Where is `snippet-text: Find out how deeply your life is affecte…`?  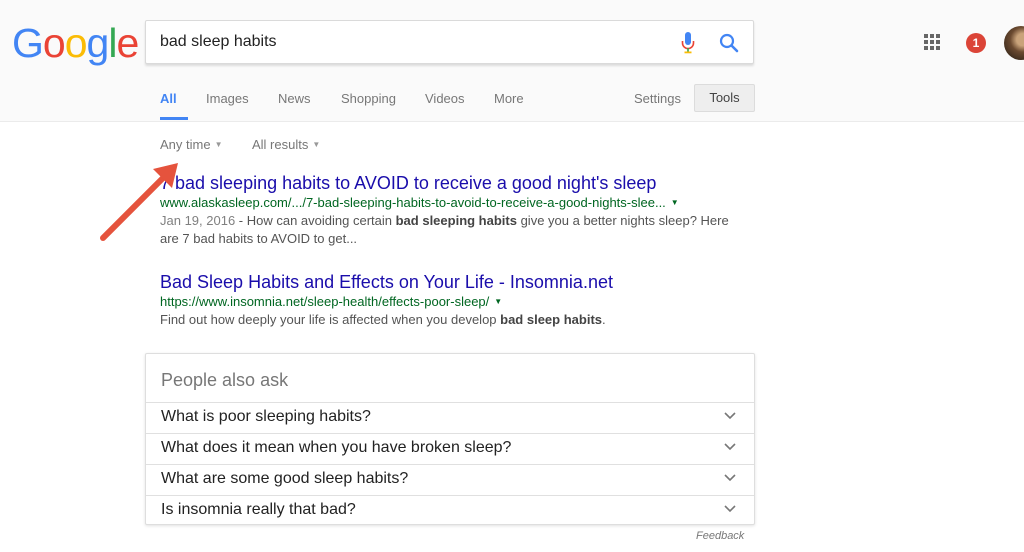
snippet-text: Find out how deeply your life is affecte… is located at coordinates (330, 319).